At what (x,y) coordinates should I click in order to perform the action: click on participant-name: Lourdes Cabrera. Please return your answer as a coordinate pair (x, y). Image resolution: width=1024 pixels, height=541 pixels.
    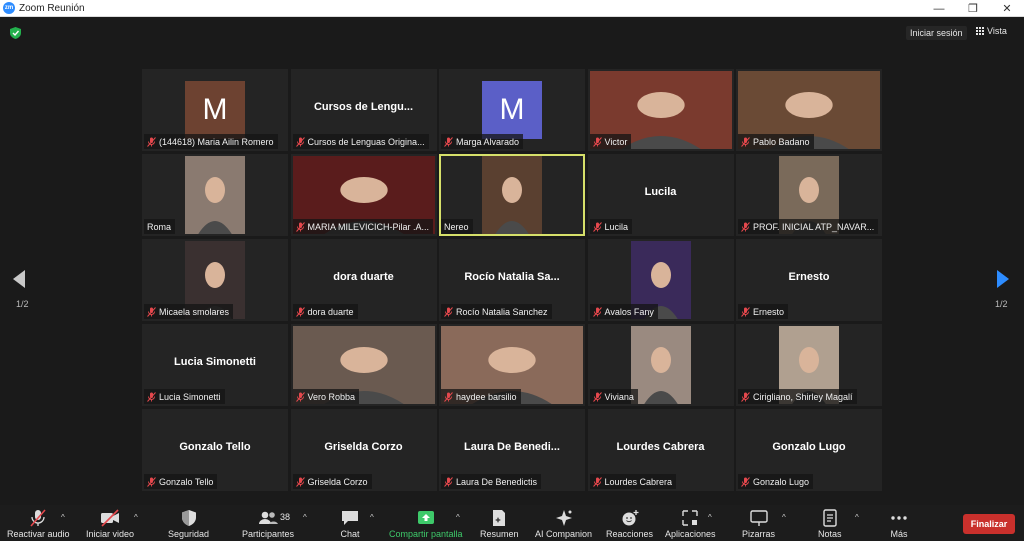
    Looking at the image, I should click on (638, 481).